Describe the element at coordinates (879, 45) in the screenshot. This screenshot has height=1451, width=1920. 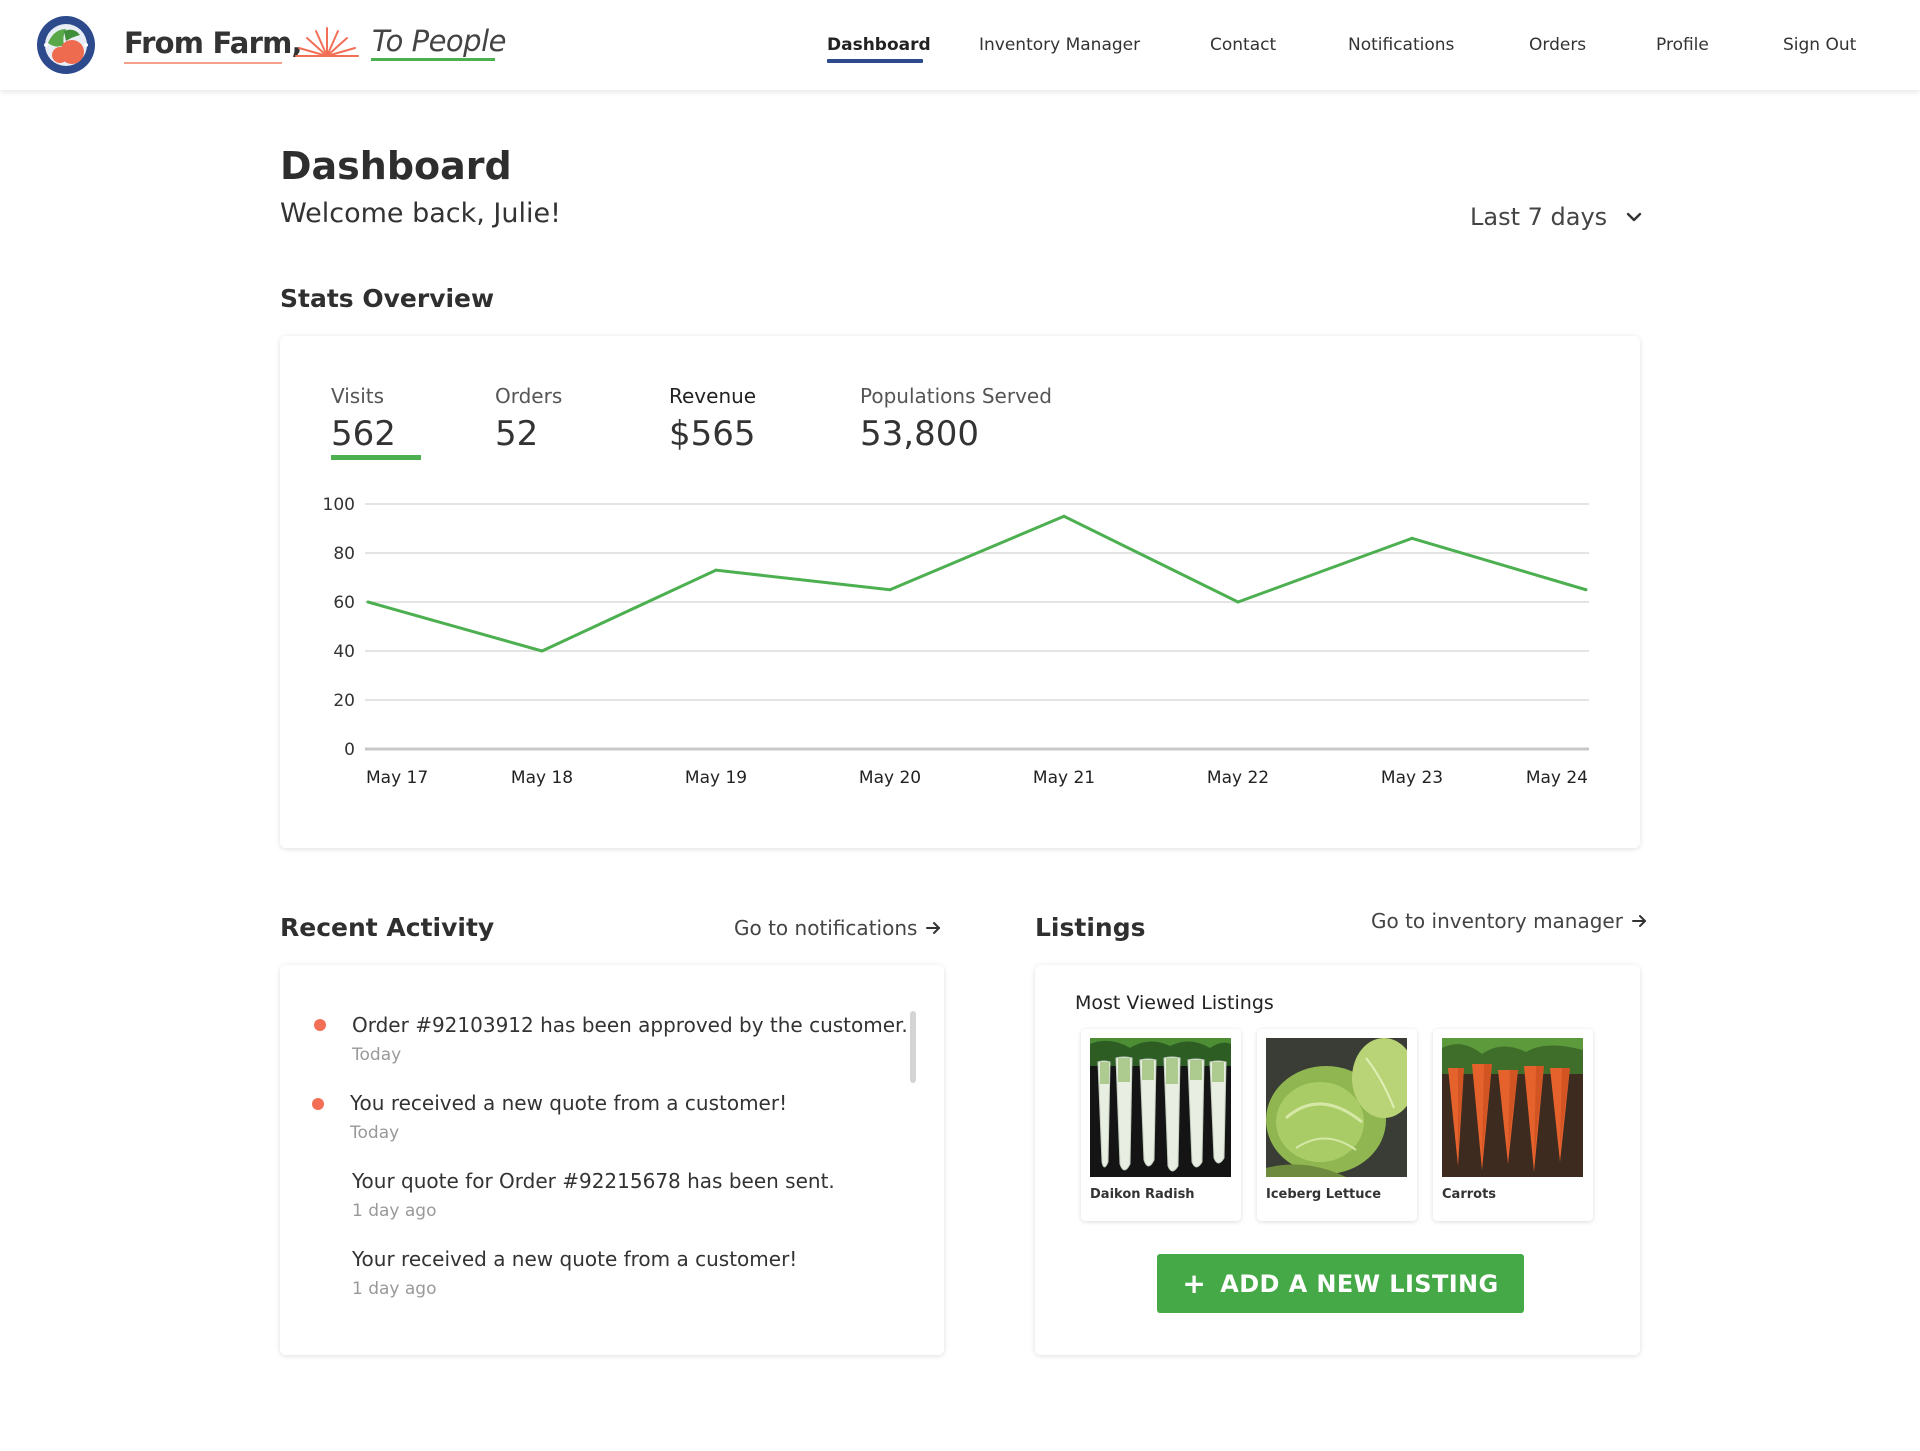
I see `nav-dashboard: Dashboard` at that location.